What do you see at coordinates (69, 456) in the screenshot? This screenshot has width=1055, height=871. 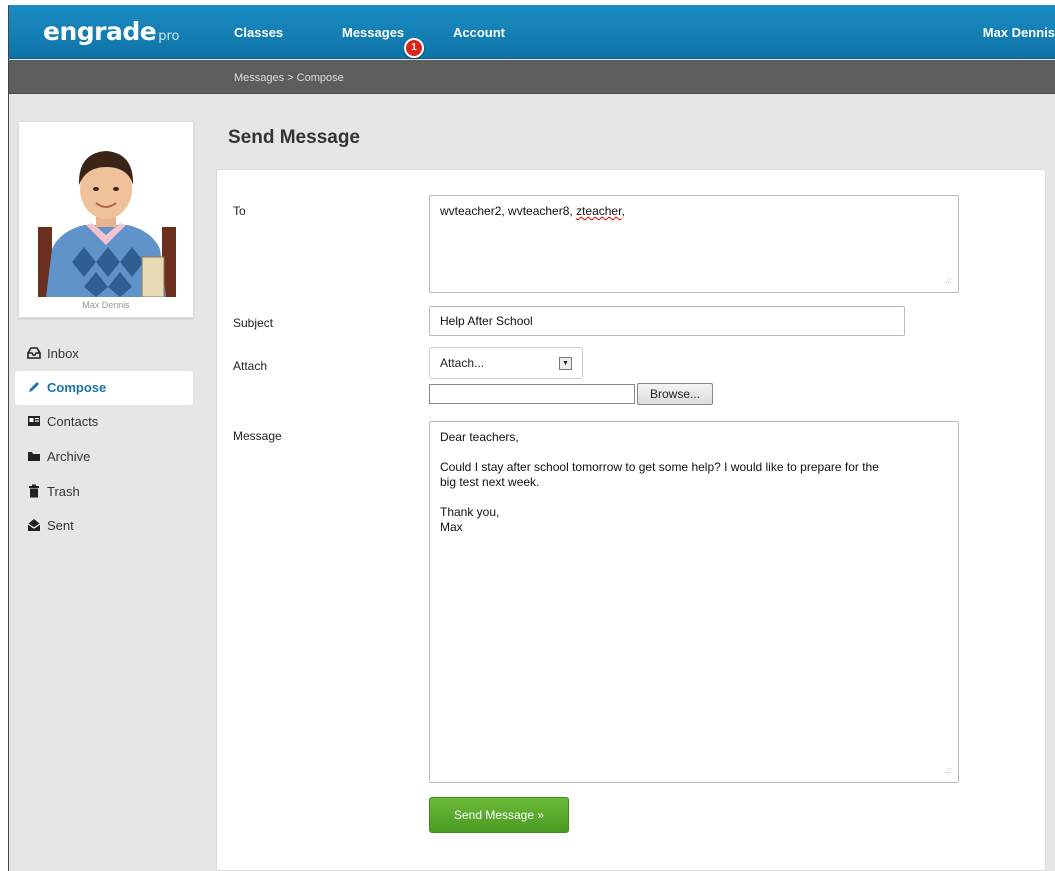 I see `sidebar-item-label: Archive` at bounding box center [69, 456].